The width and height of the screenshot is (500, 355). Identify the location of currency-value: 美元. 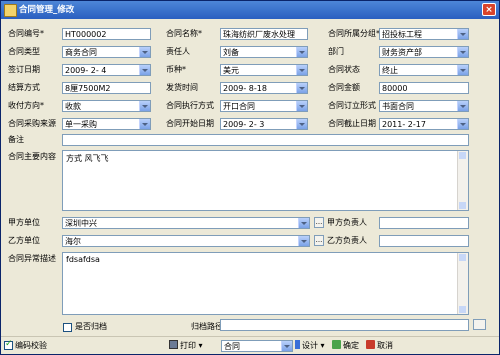
(231, 70).